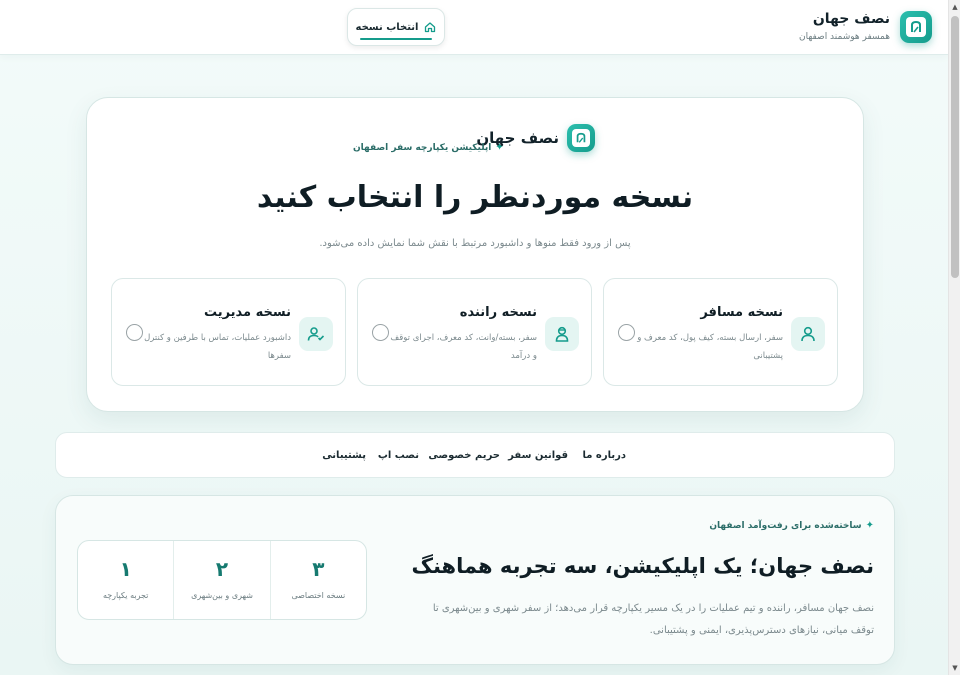 The width and height of the screenshot is (960, 675). I want to click on stat-label: تجربه یکپارچه, so click(125, 595).